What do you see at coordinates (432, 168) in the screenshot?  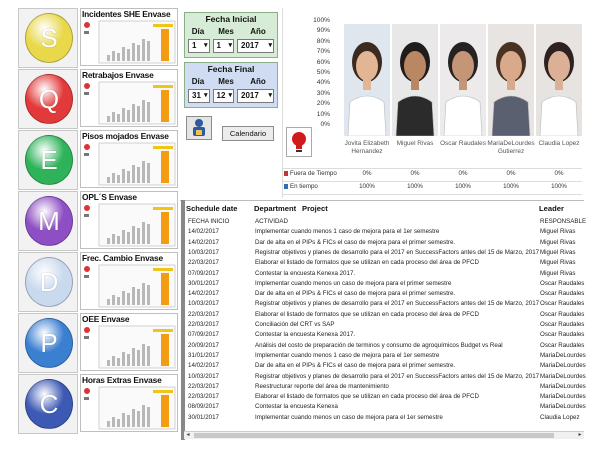 I see `table-gridline` at bounding box center [432, 168].